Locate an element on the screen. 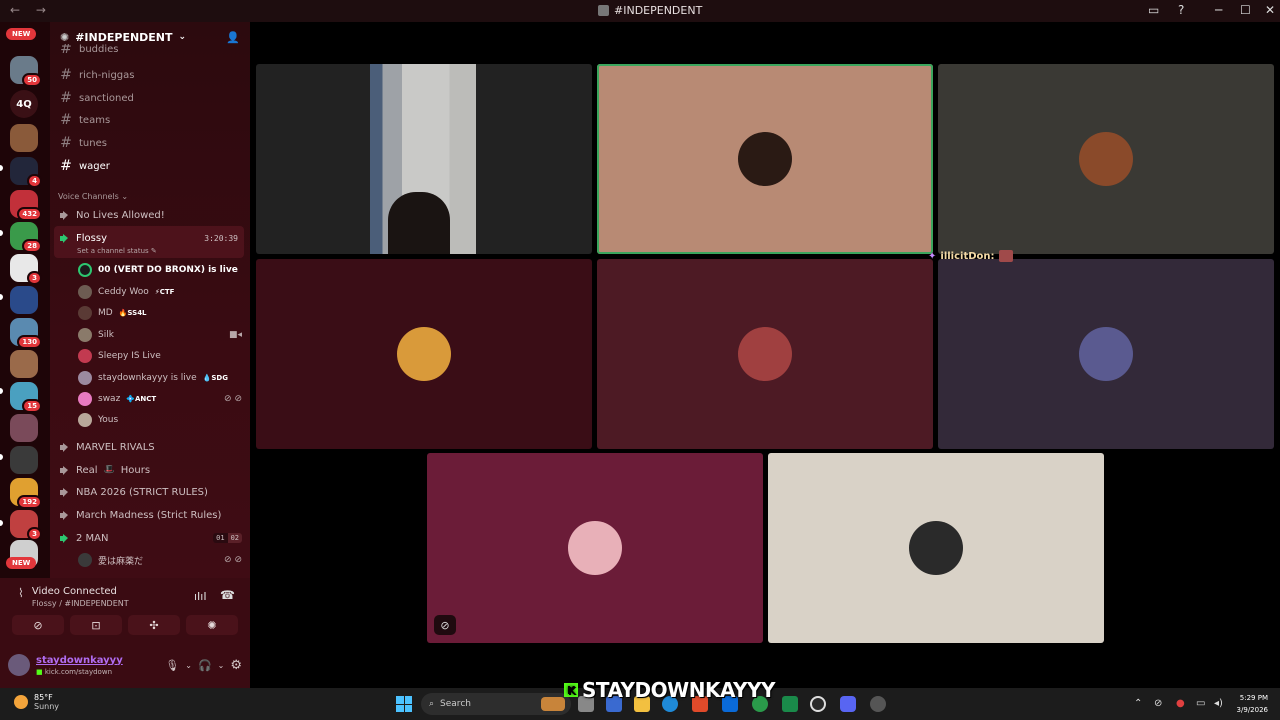  voice-user: staydownkayyy is live 💧SDG is located at coordinates (160, 378).